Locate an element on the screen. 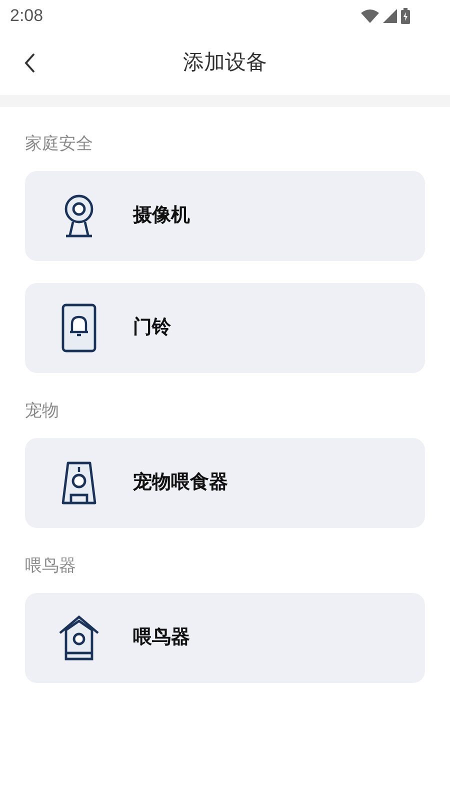 The height and width of the screenshot is (799, 450). feeder-icon is located at coordinates (79, 483).